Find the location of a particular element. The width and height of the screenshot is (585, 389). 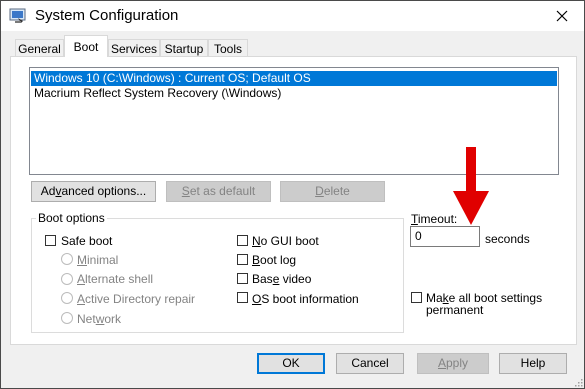

set-as-default-button: Set as default is located at coordinates (218, 191).